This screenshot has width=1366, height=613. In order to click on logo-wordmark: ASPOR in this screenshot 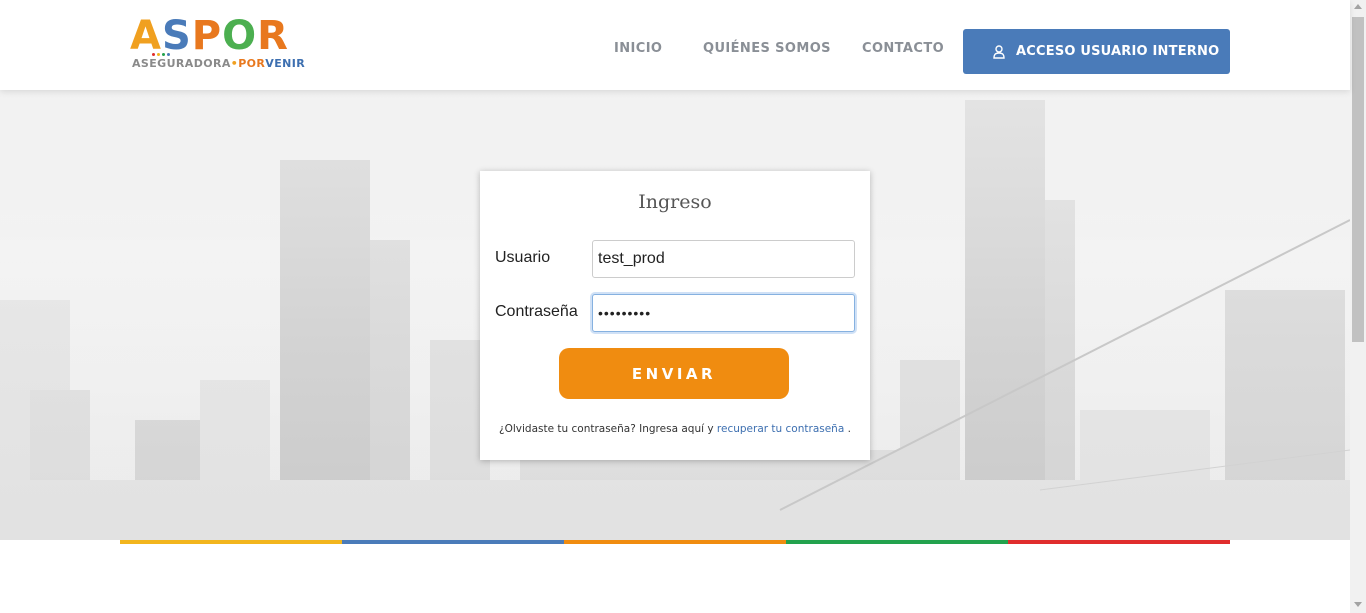, I will do `click(209, 36)`.